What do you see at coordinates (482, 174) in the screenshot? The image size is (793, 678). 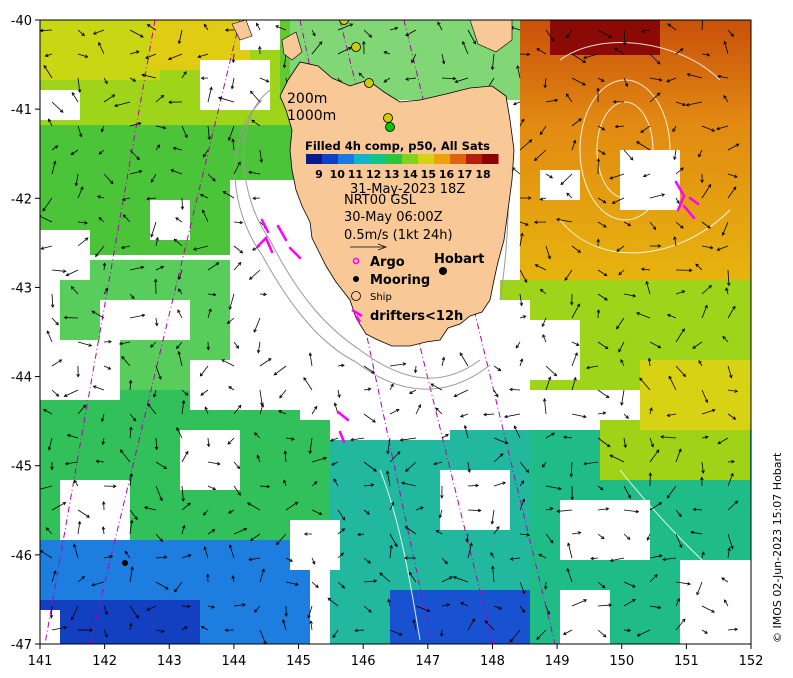 I see `colorbar-label: 18` at bounding box center [482, 174].